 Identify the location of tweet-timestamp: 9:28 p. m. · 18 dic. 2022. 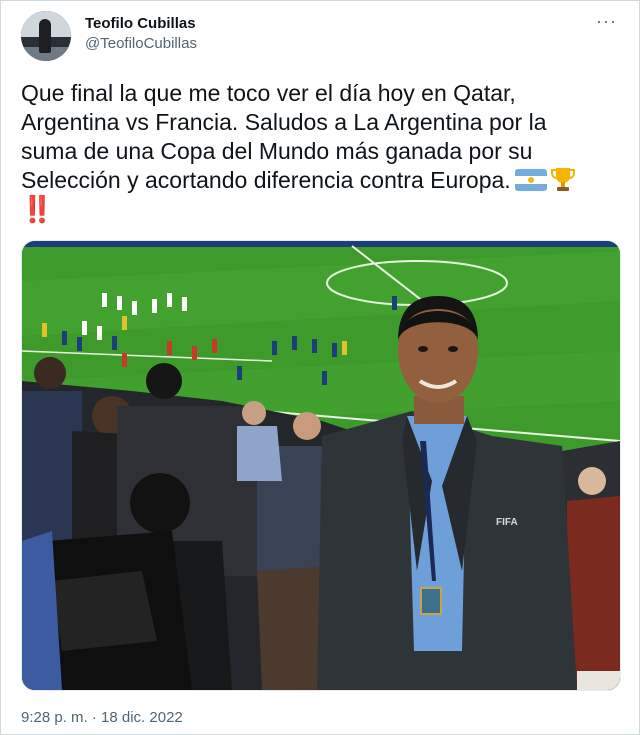
(102, 717).